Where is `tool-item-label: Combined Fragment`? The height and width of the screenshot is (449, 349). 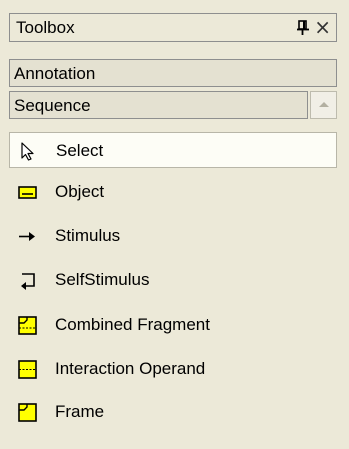
tool-item-label: Combined Fragment is located at coordinates (132, 324).